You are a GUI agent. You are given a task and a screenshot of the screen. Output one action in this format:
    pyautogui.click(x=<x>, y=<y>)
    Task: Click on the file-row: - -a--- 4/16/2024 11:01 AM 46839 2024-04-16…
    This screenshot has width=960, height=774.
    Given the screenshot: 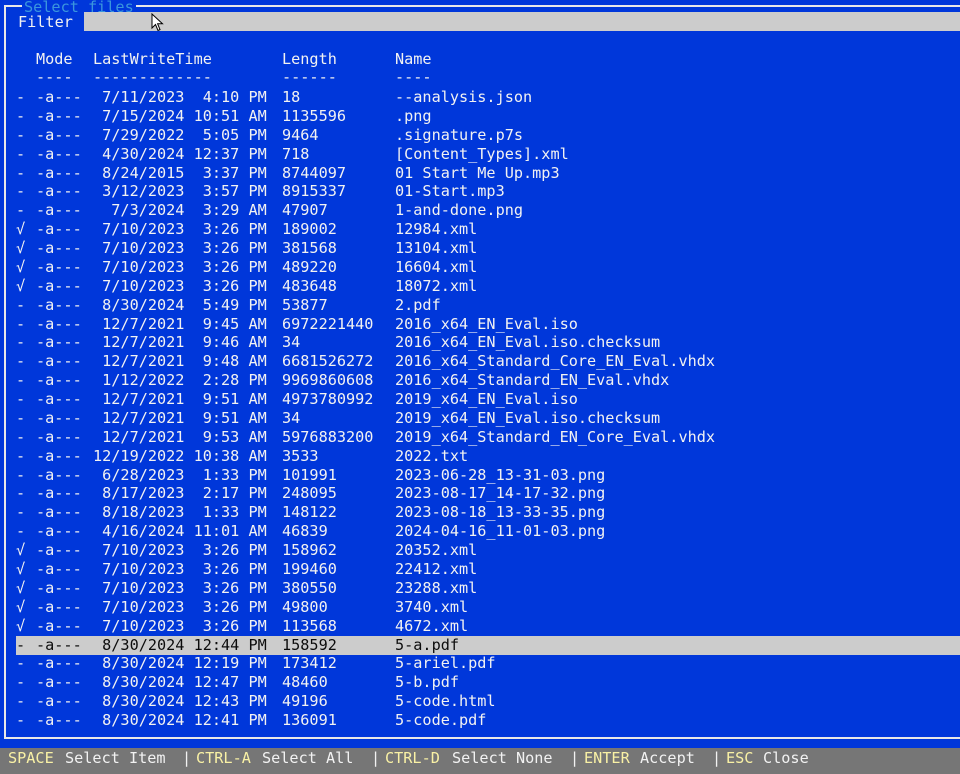 What is the action you would take?
    pyautogui.click(x=488, y=531)
    